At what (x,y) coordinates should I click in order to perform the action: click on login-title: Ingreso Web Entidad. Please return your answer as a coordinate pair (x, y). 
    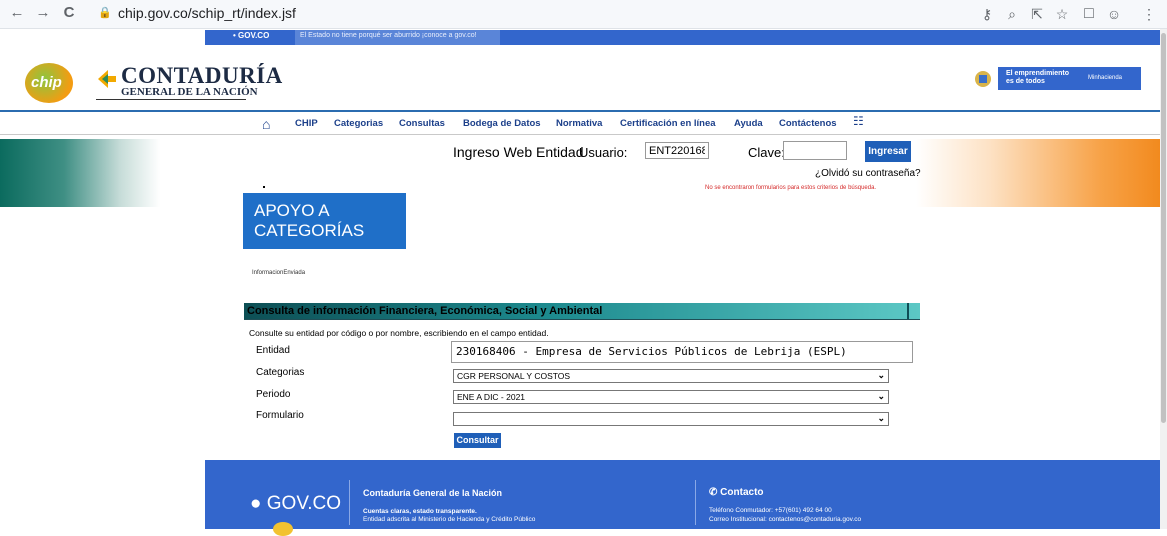
    Looking at the image, I should click on (518, 152).